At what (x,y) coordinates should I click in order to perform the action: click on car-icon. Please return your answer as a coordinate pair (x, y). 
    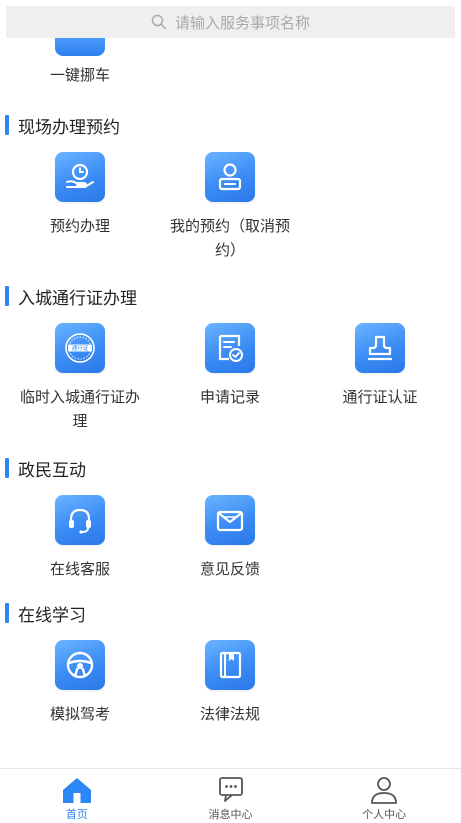
    Looking at the image, I should click on (80, 47).